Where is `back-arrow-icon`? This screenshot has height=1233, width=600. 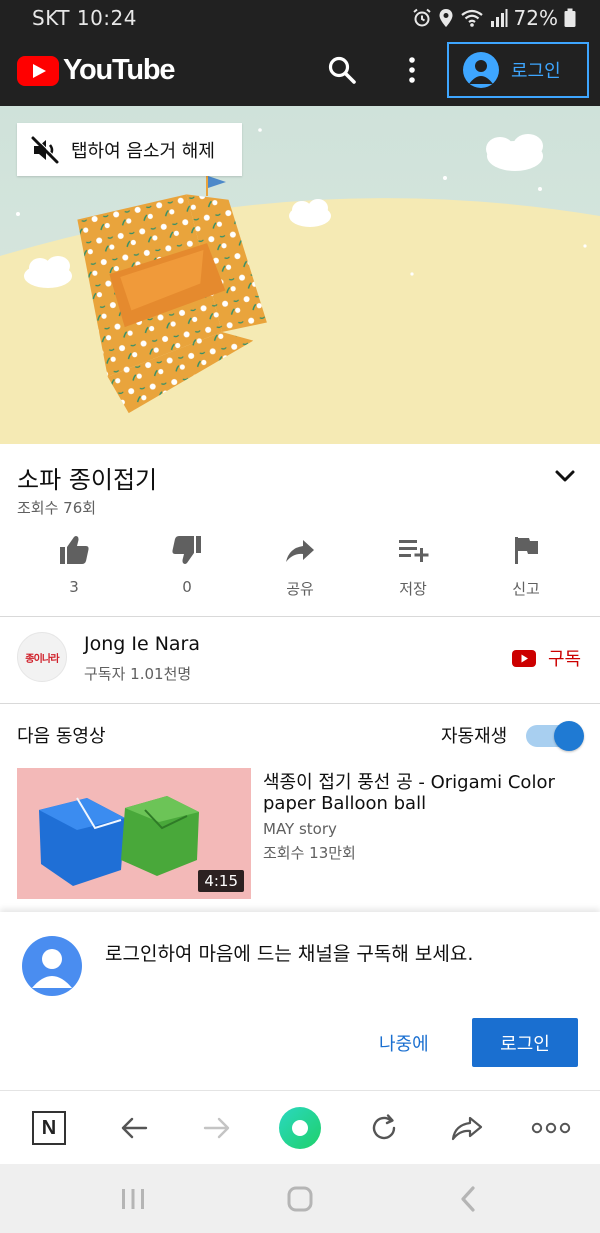
back-arrow-icon is located at coordinates (134, 1128).